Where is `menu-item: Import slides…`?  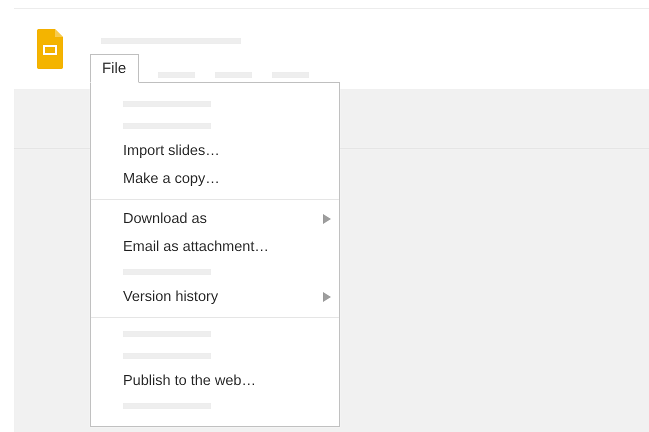 menu-item: Import slides… is located at coordinates (215, 151).